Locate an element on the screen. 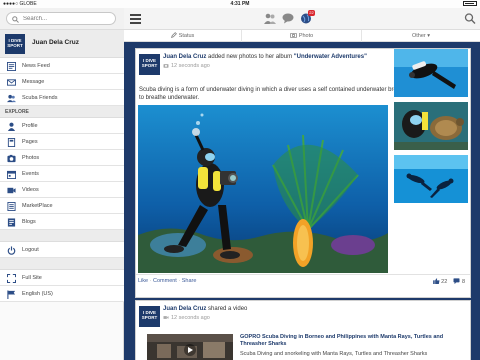  blogs-icon is located at coordinates (11, 222).